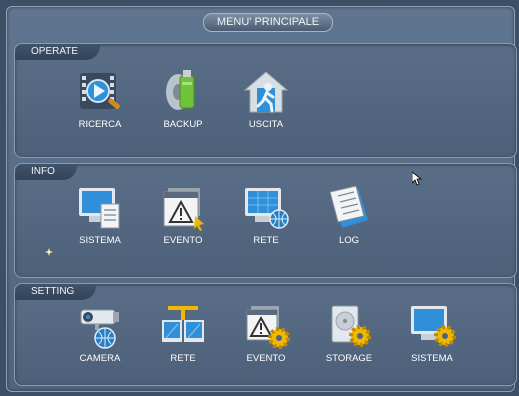 Image resolution: width=519 pixels, height=396 pixels. Describe the element at coordinates (349, 240) in the screenshot. I see `menu-item-label: LOG` at that location.